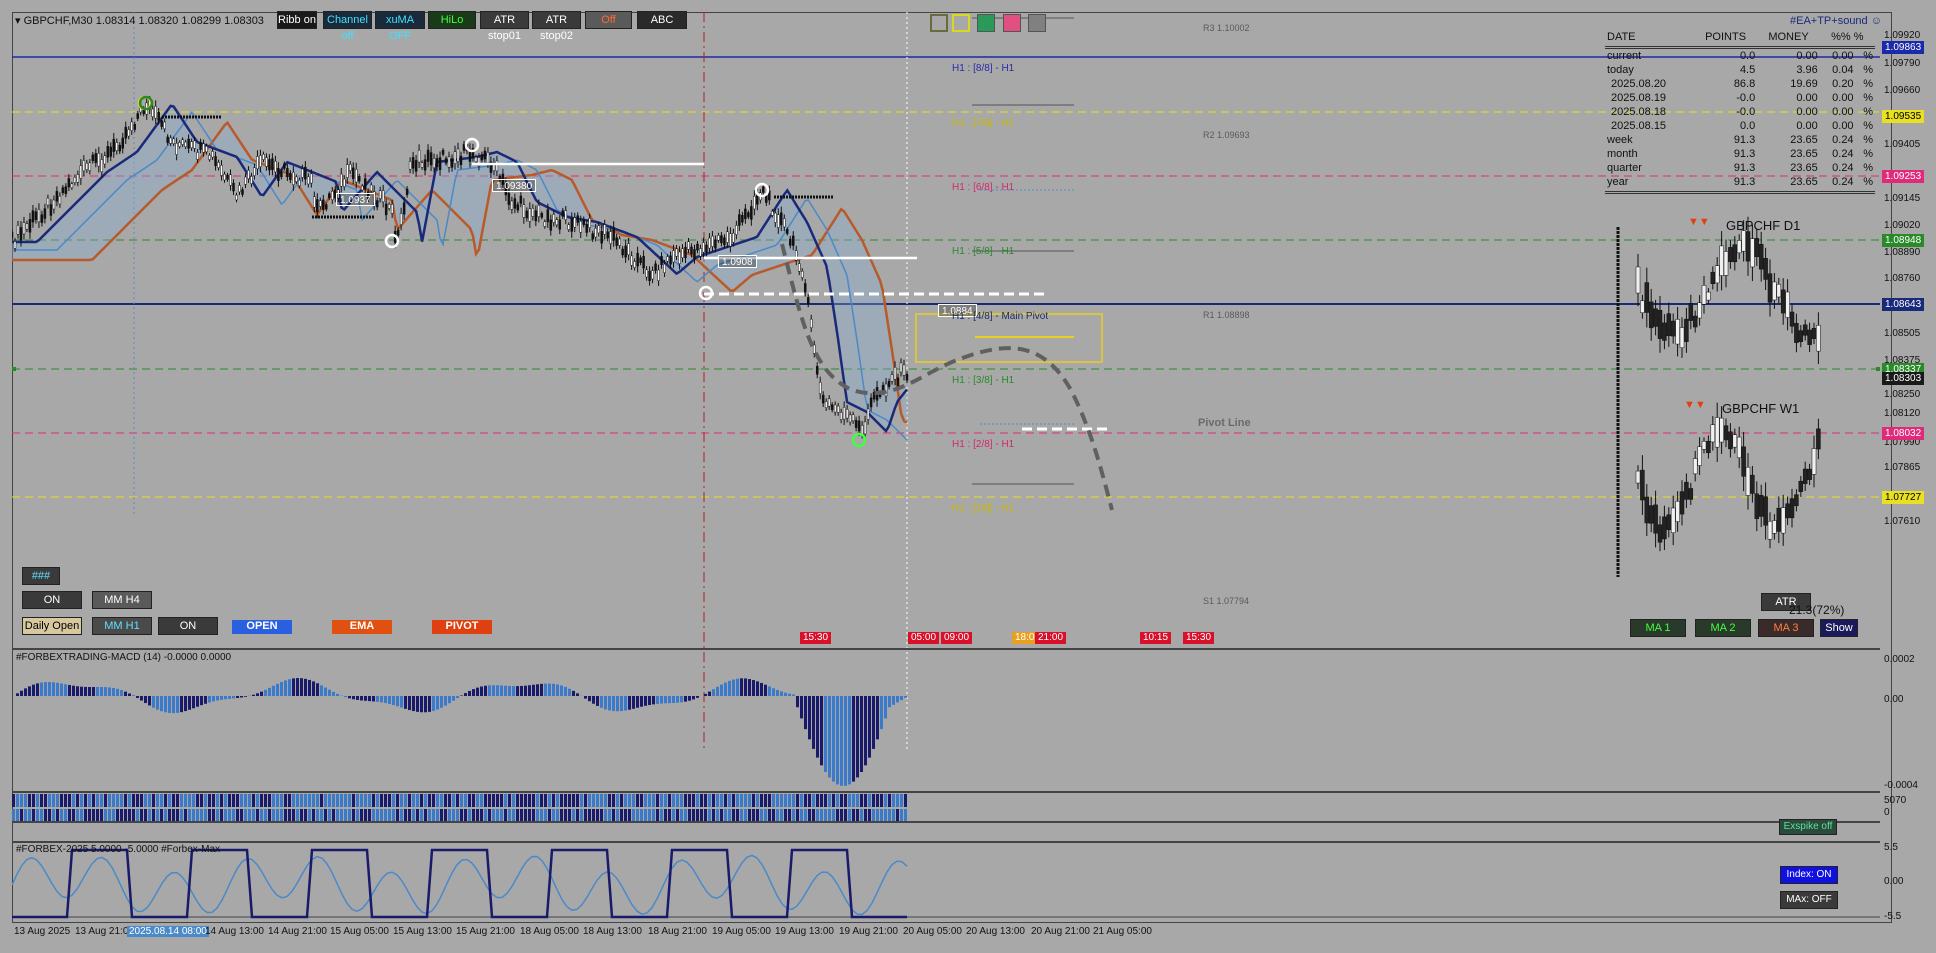 The height and width of the screenshot is (953, 1936). What do you see at coordinates (1809, 900) in the screenshot?
I see `max-button: MAx: OFF` at bounding box center [1809, 900].